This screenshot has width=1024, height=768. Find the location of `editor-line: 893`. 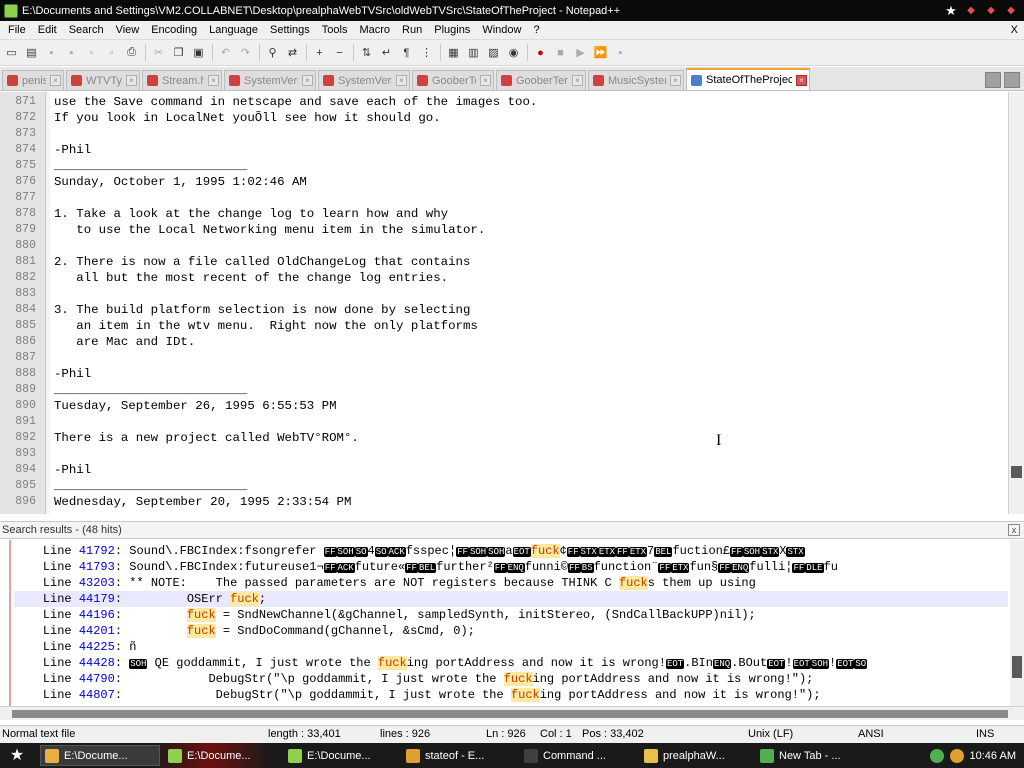

editor-line: 893 is located at coordinates (504, 454).